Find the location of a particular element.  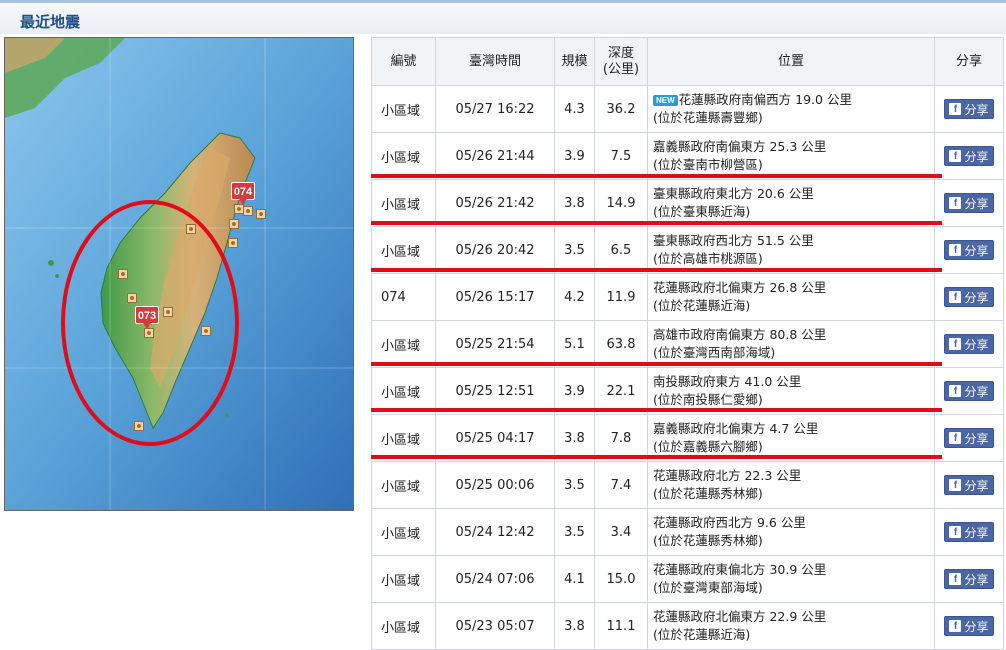

cell-location: 花蓮縣政府東偏北方 30.9 公里 (位於臺灣東部海域) is located at coordinates (791, 579).